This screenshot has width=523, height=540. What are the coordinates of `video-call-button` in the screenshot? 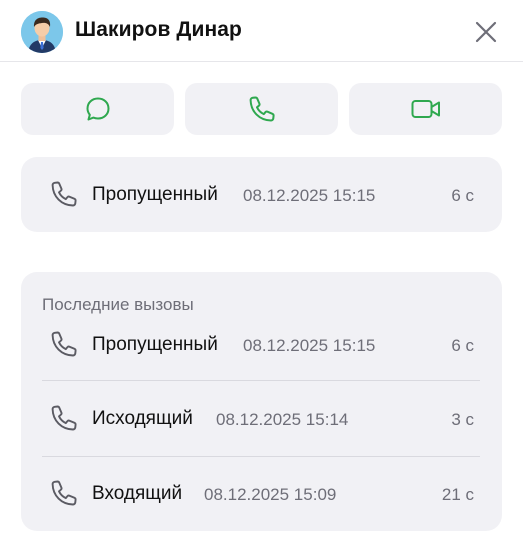 It's located at (425, 109).